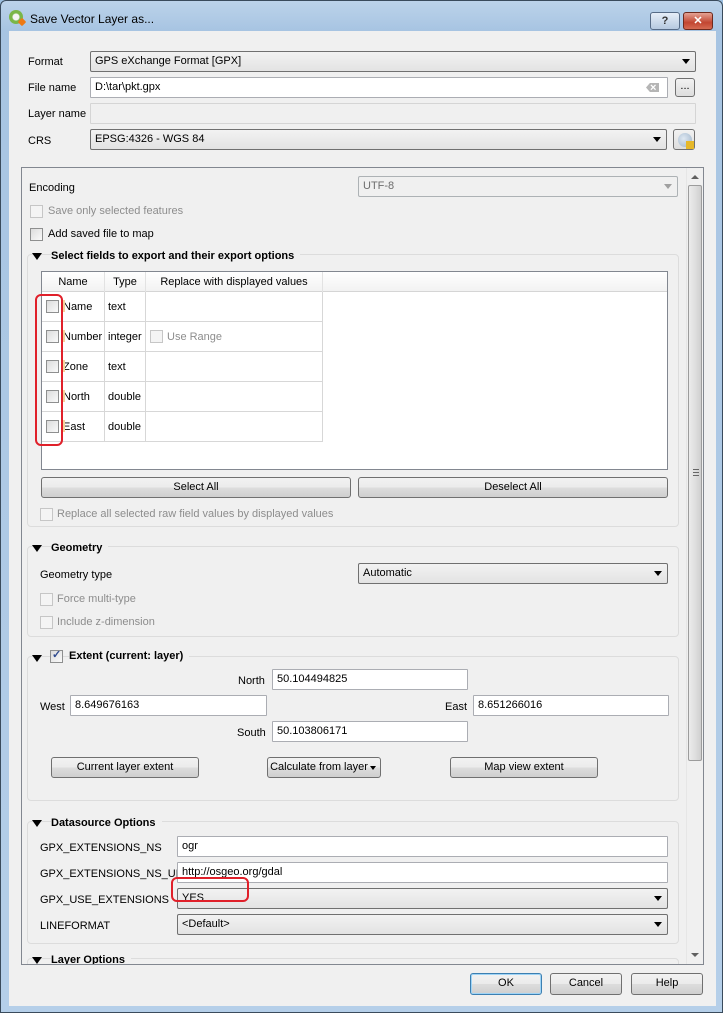 This screenshot has width=723, height=1013. Describe the element at coordinates (379, 87) in the screenshot. I see `file-name-input: D:\tar\pkt.gpx` at that location.